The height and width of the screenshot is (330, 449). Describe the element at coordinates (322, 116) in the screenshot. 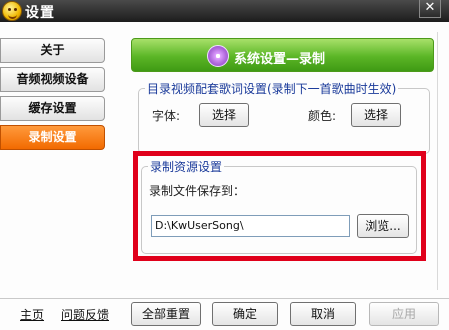

I see `color-label: 颜色:` at that location.